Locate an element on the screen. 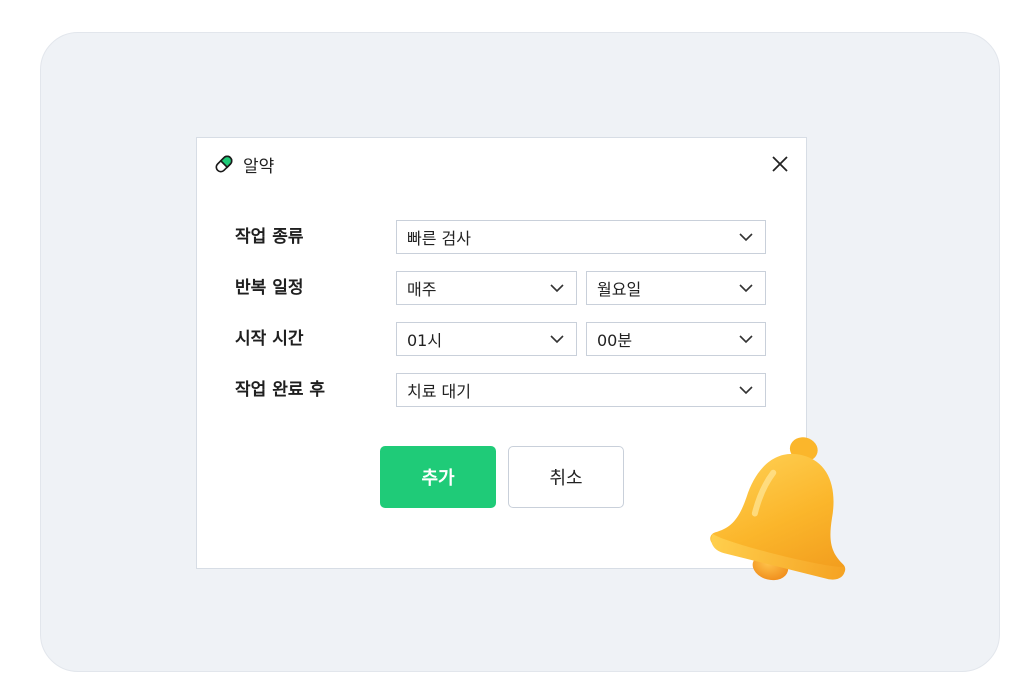 The height and width of the screenshot is (700, 1036). repeat-frequency-value: 매주 is located at coordinates (422, 289).